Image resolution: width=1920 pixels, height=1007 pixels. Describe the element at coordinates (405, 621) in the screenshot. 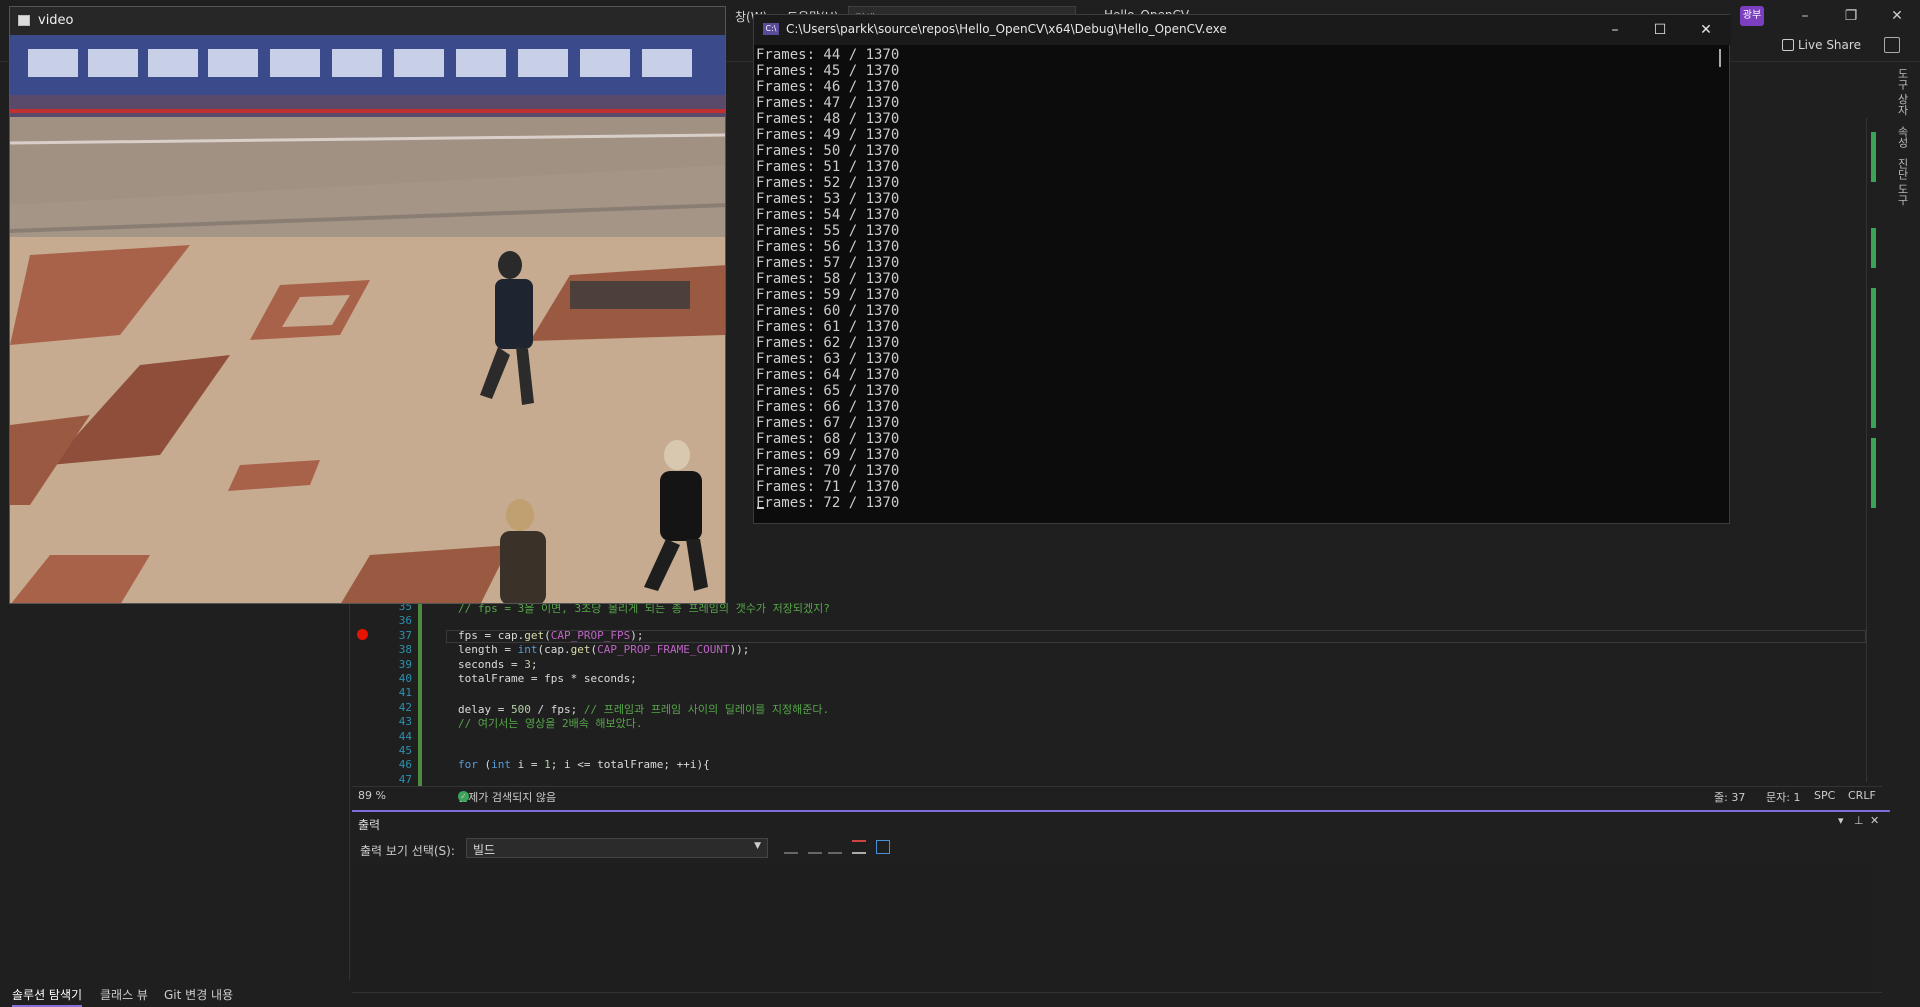

I see `line-number: 36` at that location.